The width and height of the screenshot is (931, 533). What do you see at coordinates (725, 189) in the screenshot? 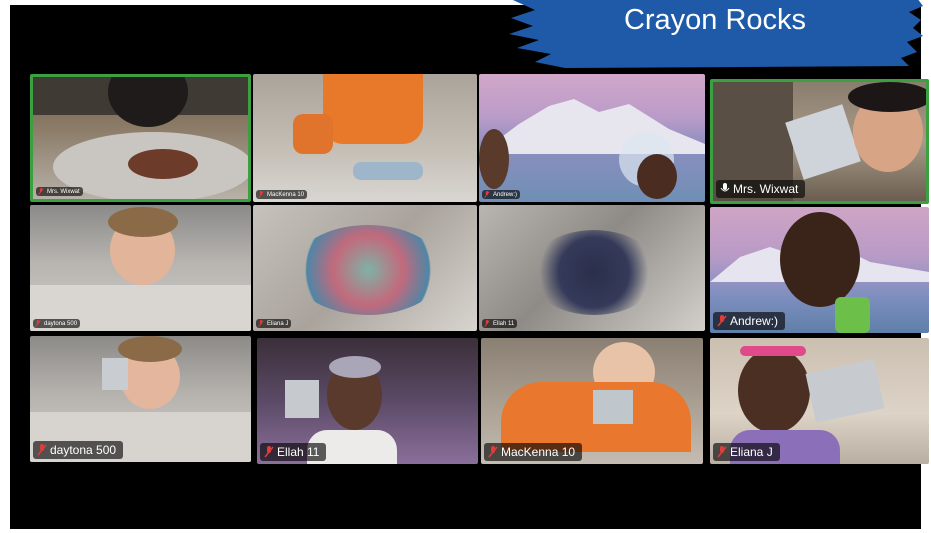
I see `unmuted-mic-icon` at bounding box center [725, 189].